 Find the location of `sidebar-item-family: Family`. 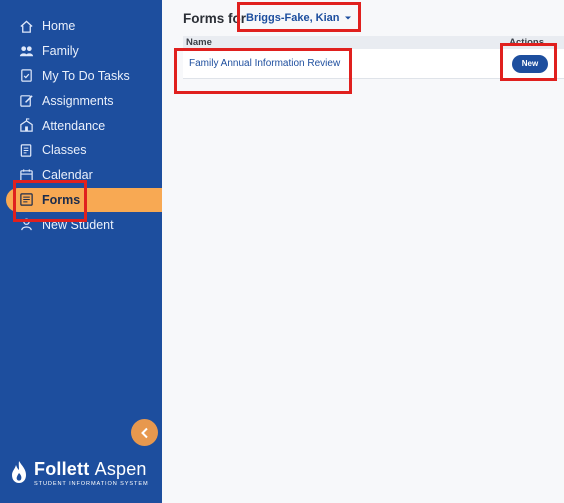

sidebar-item-family: Family is located at coordinates (81, 51).